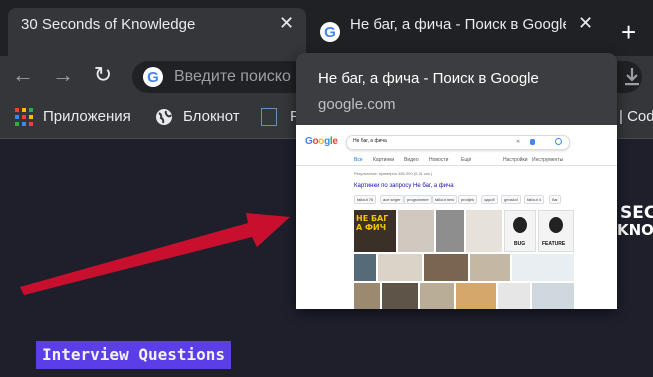  What do you see at coordinates (489, 199) in the screenshot?
I see `related-chip: одкоб` at bounding box center [489, 199].